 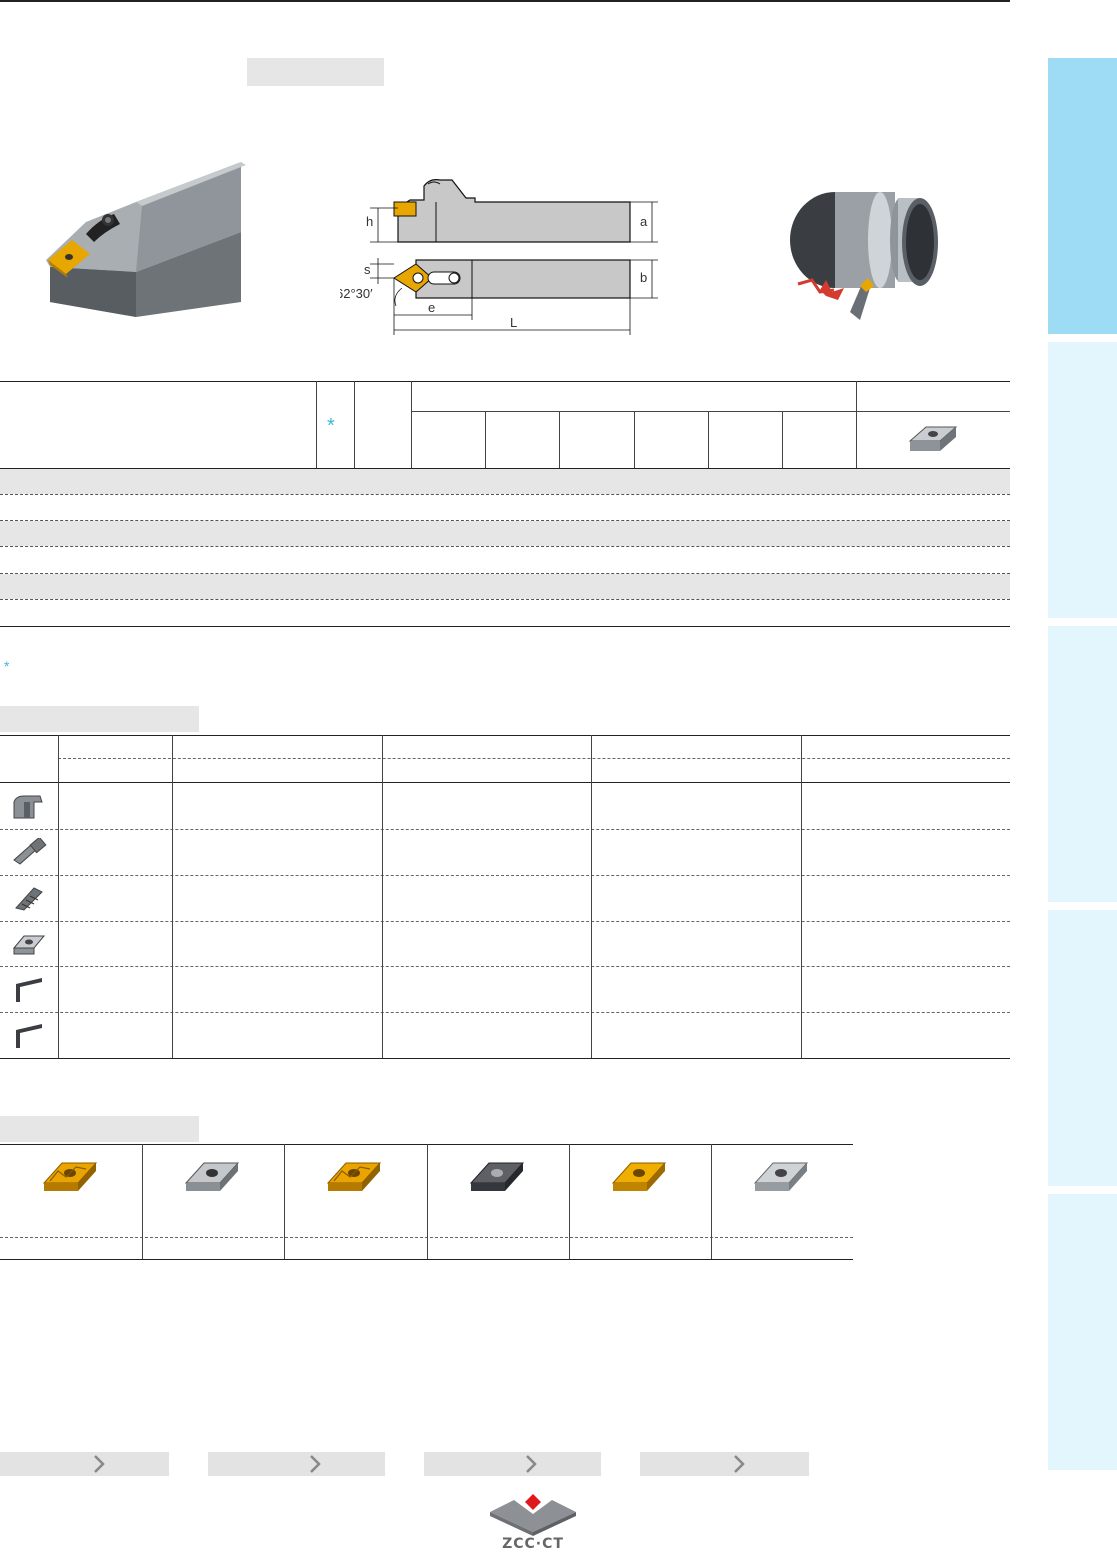 What do you see at coordinates (29, 945) in the screenshot?
I see `shim-icon` at bounding box center [29, 945].